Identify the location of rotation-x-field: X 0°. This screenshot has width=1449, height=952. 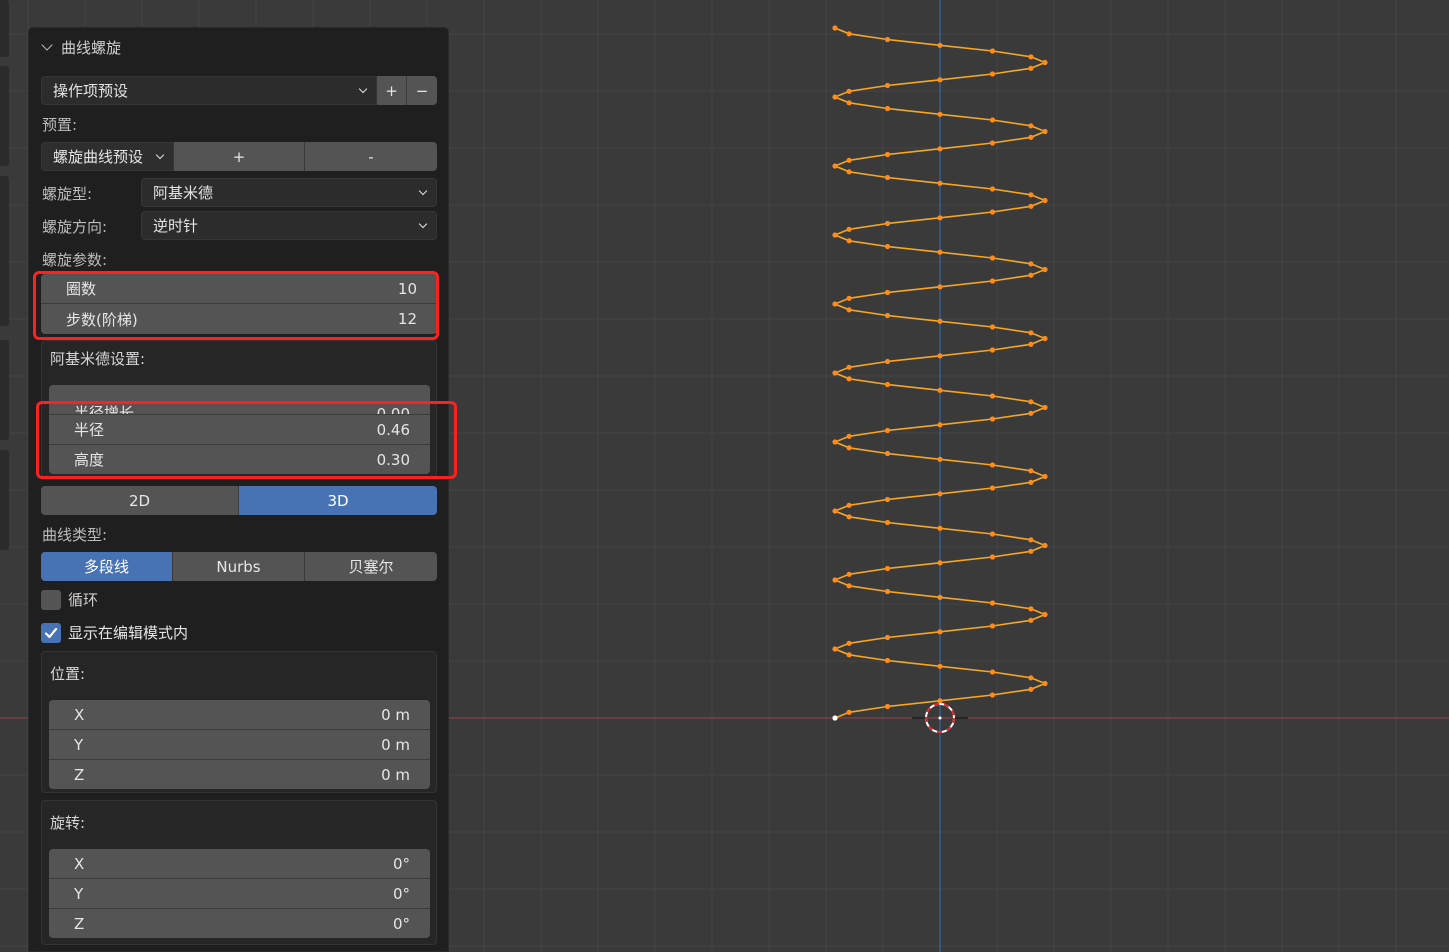
(239, 864).